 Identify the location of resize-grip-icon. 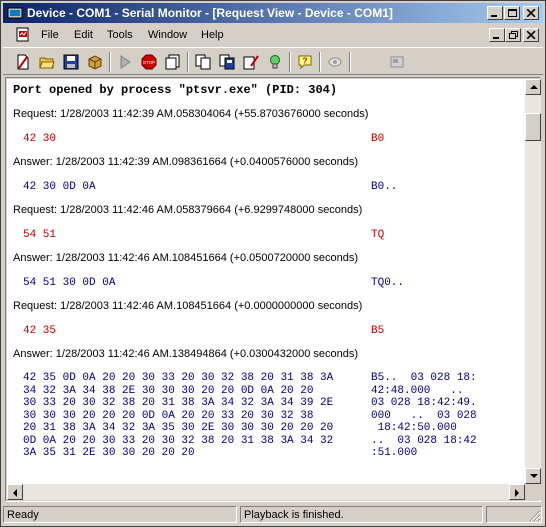
(535, 516).